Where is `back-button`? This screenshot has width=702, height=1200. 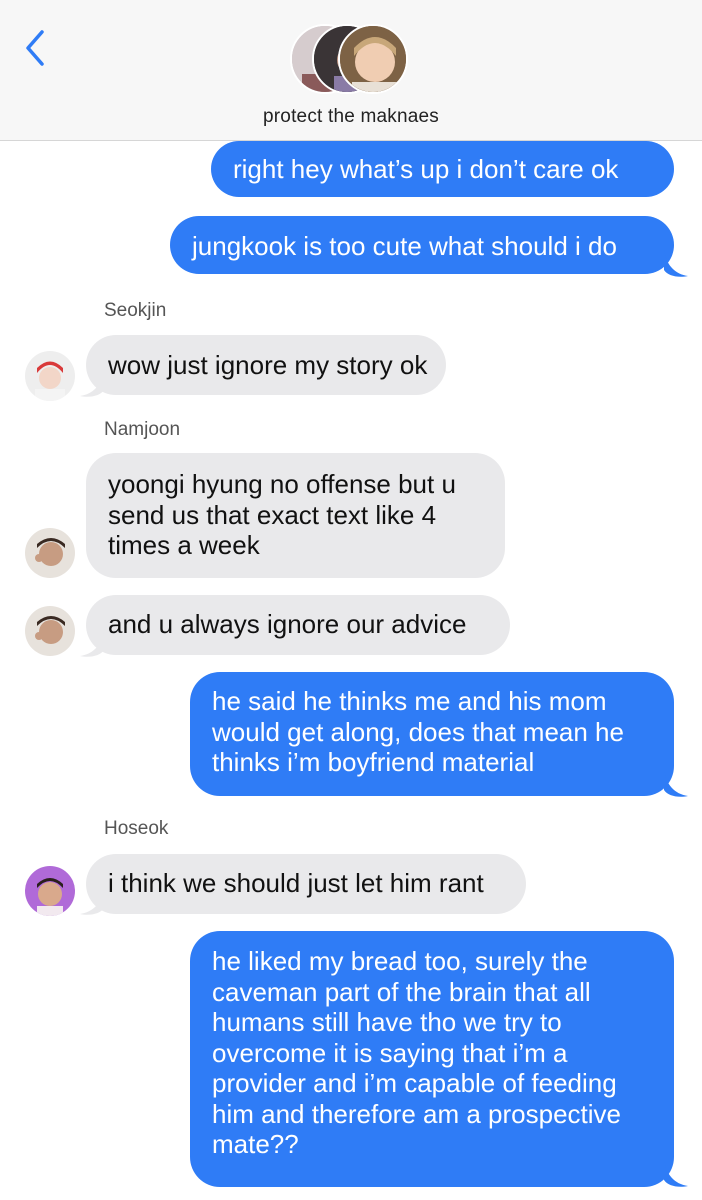 back-button is located at coordinates (36, 48).